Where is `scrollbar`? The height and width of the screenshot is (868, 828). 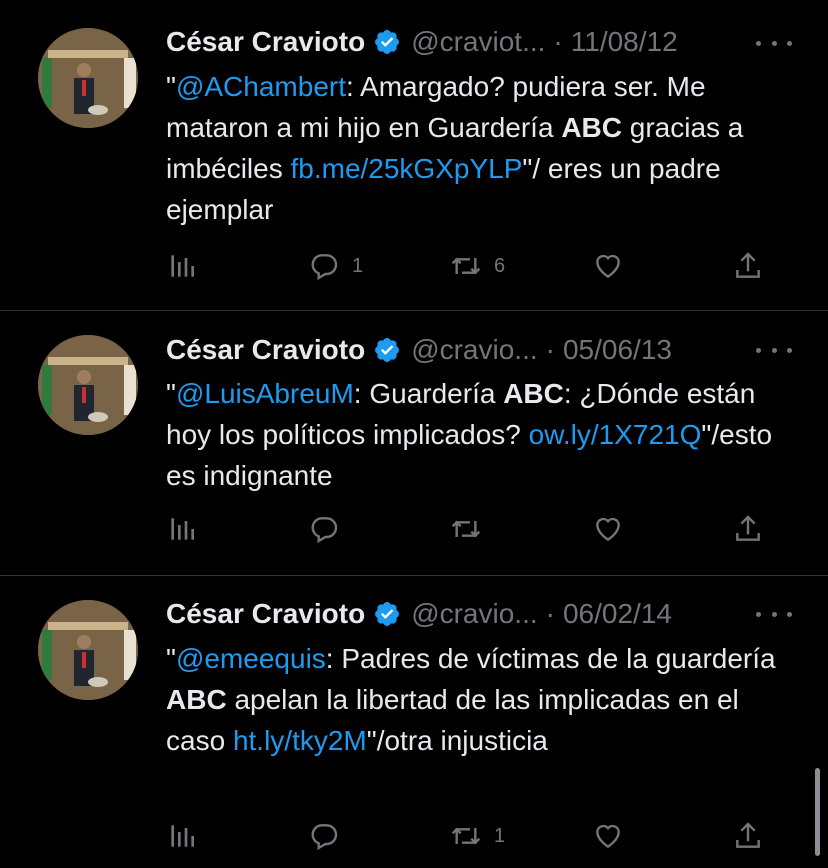 scrollbar is located at coordinates (817, 812).